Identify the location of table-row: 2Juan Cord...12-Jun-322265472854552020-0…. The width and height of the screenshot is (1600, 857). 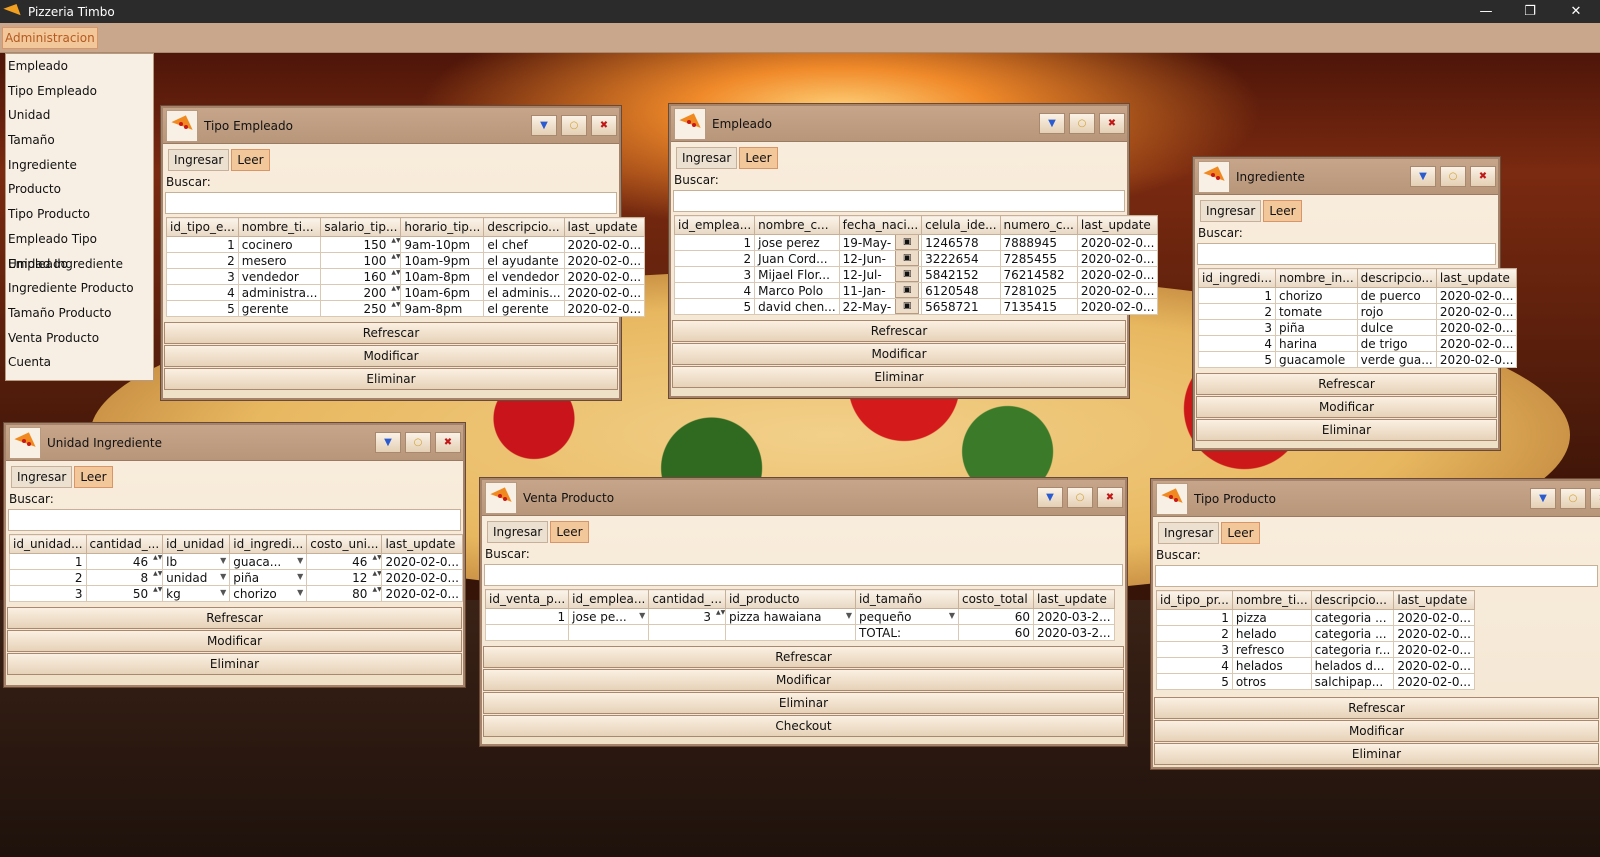
(916, 258).